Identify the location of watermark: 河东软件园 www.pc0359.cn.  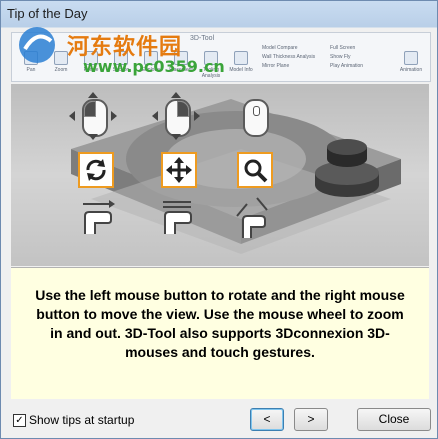
(125, 49).